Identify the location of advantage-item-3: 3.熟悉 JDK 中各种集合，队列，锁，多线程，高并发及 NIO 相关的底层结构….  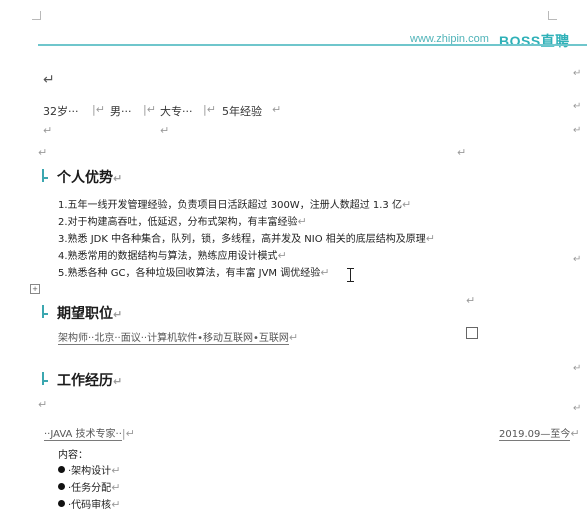
(246, 237).